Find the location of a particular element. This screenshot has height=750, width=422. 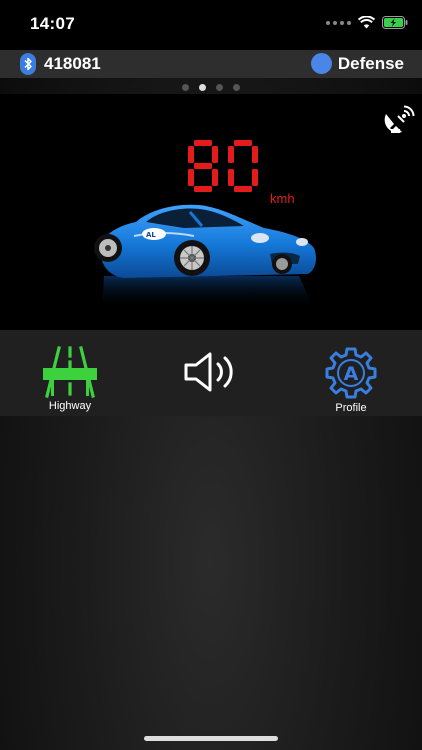

profile-button: A Profile is located at coordinates (351, 380).